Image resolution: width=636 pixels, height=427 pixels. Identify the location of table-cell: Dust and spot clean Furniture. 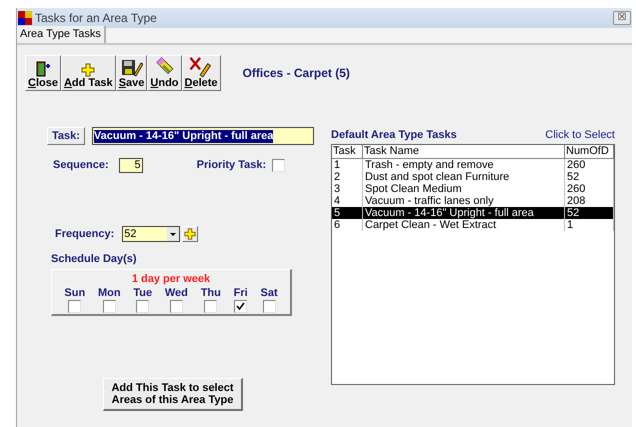
(464, 176).